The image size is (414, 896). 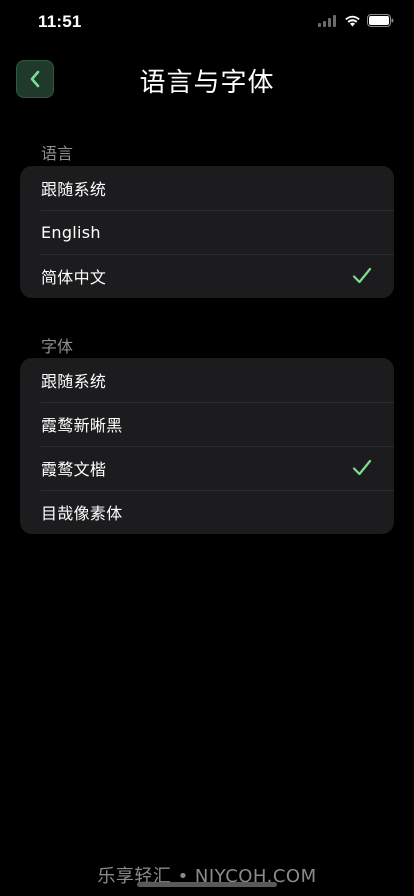 I want to click on option-label: 目哉像素体, so click(x=82, y=513).